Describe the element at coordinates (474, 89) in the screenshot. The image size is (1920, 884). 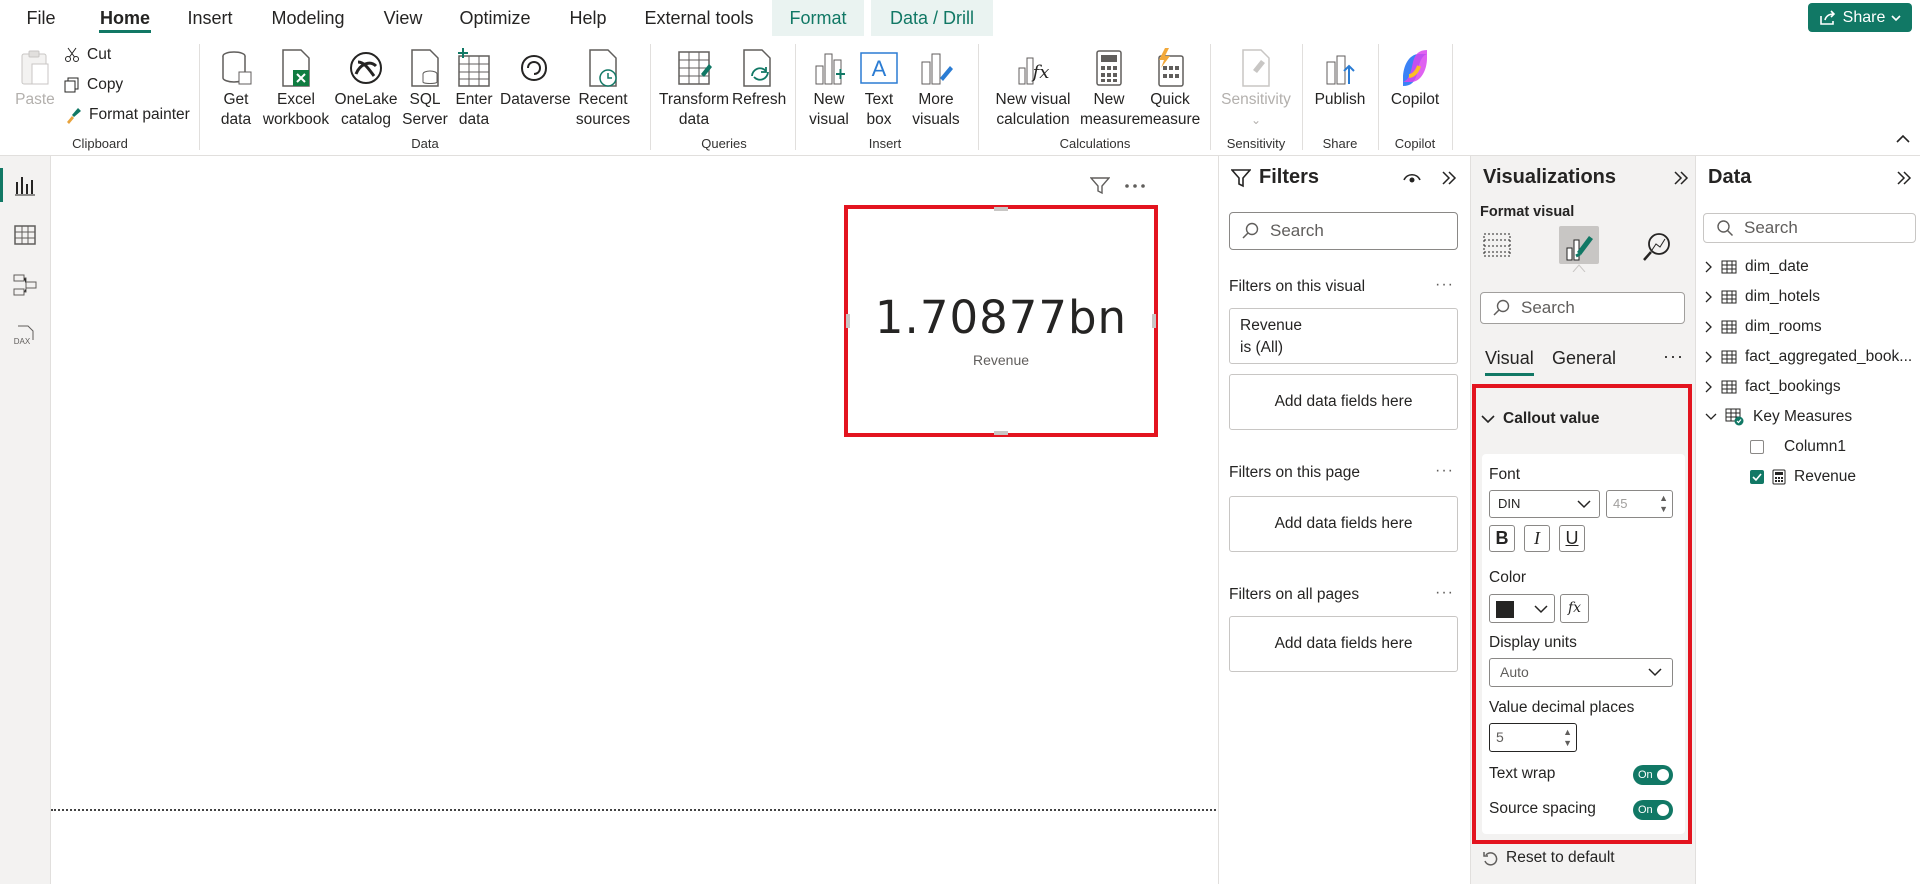
I see `enter-data-button: Enter data` at that location.